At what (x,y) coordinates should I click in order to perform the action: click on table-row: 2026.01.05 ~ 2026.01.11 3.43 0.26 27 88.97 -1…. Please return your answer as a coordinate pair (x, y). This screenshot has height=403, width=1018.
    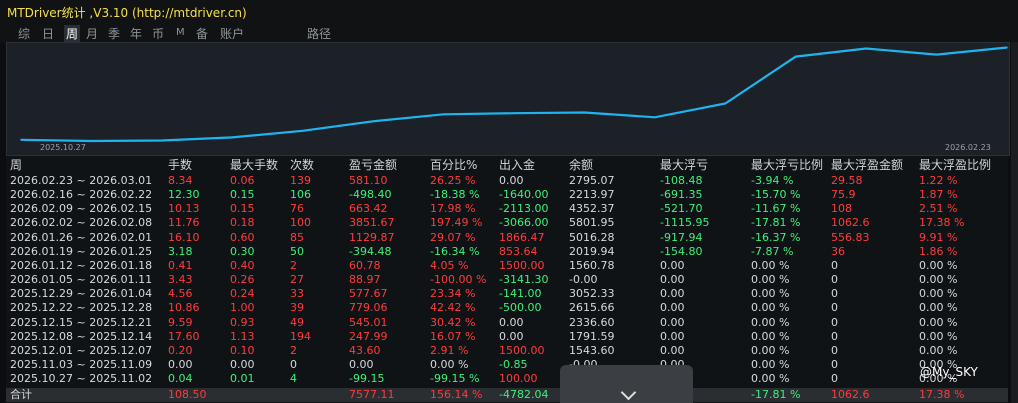
    Looking at the image, I should click on (507, 280).